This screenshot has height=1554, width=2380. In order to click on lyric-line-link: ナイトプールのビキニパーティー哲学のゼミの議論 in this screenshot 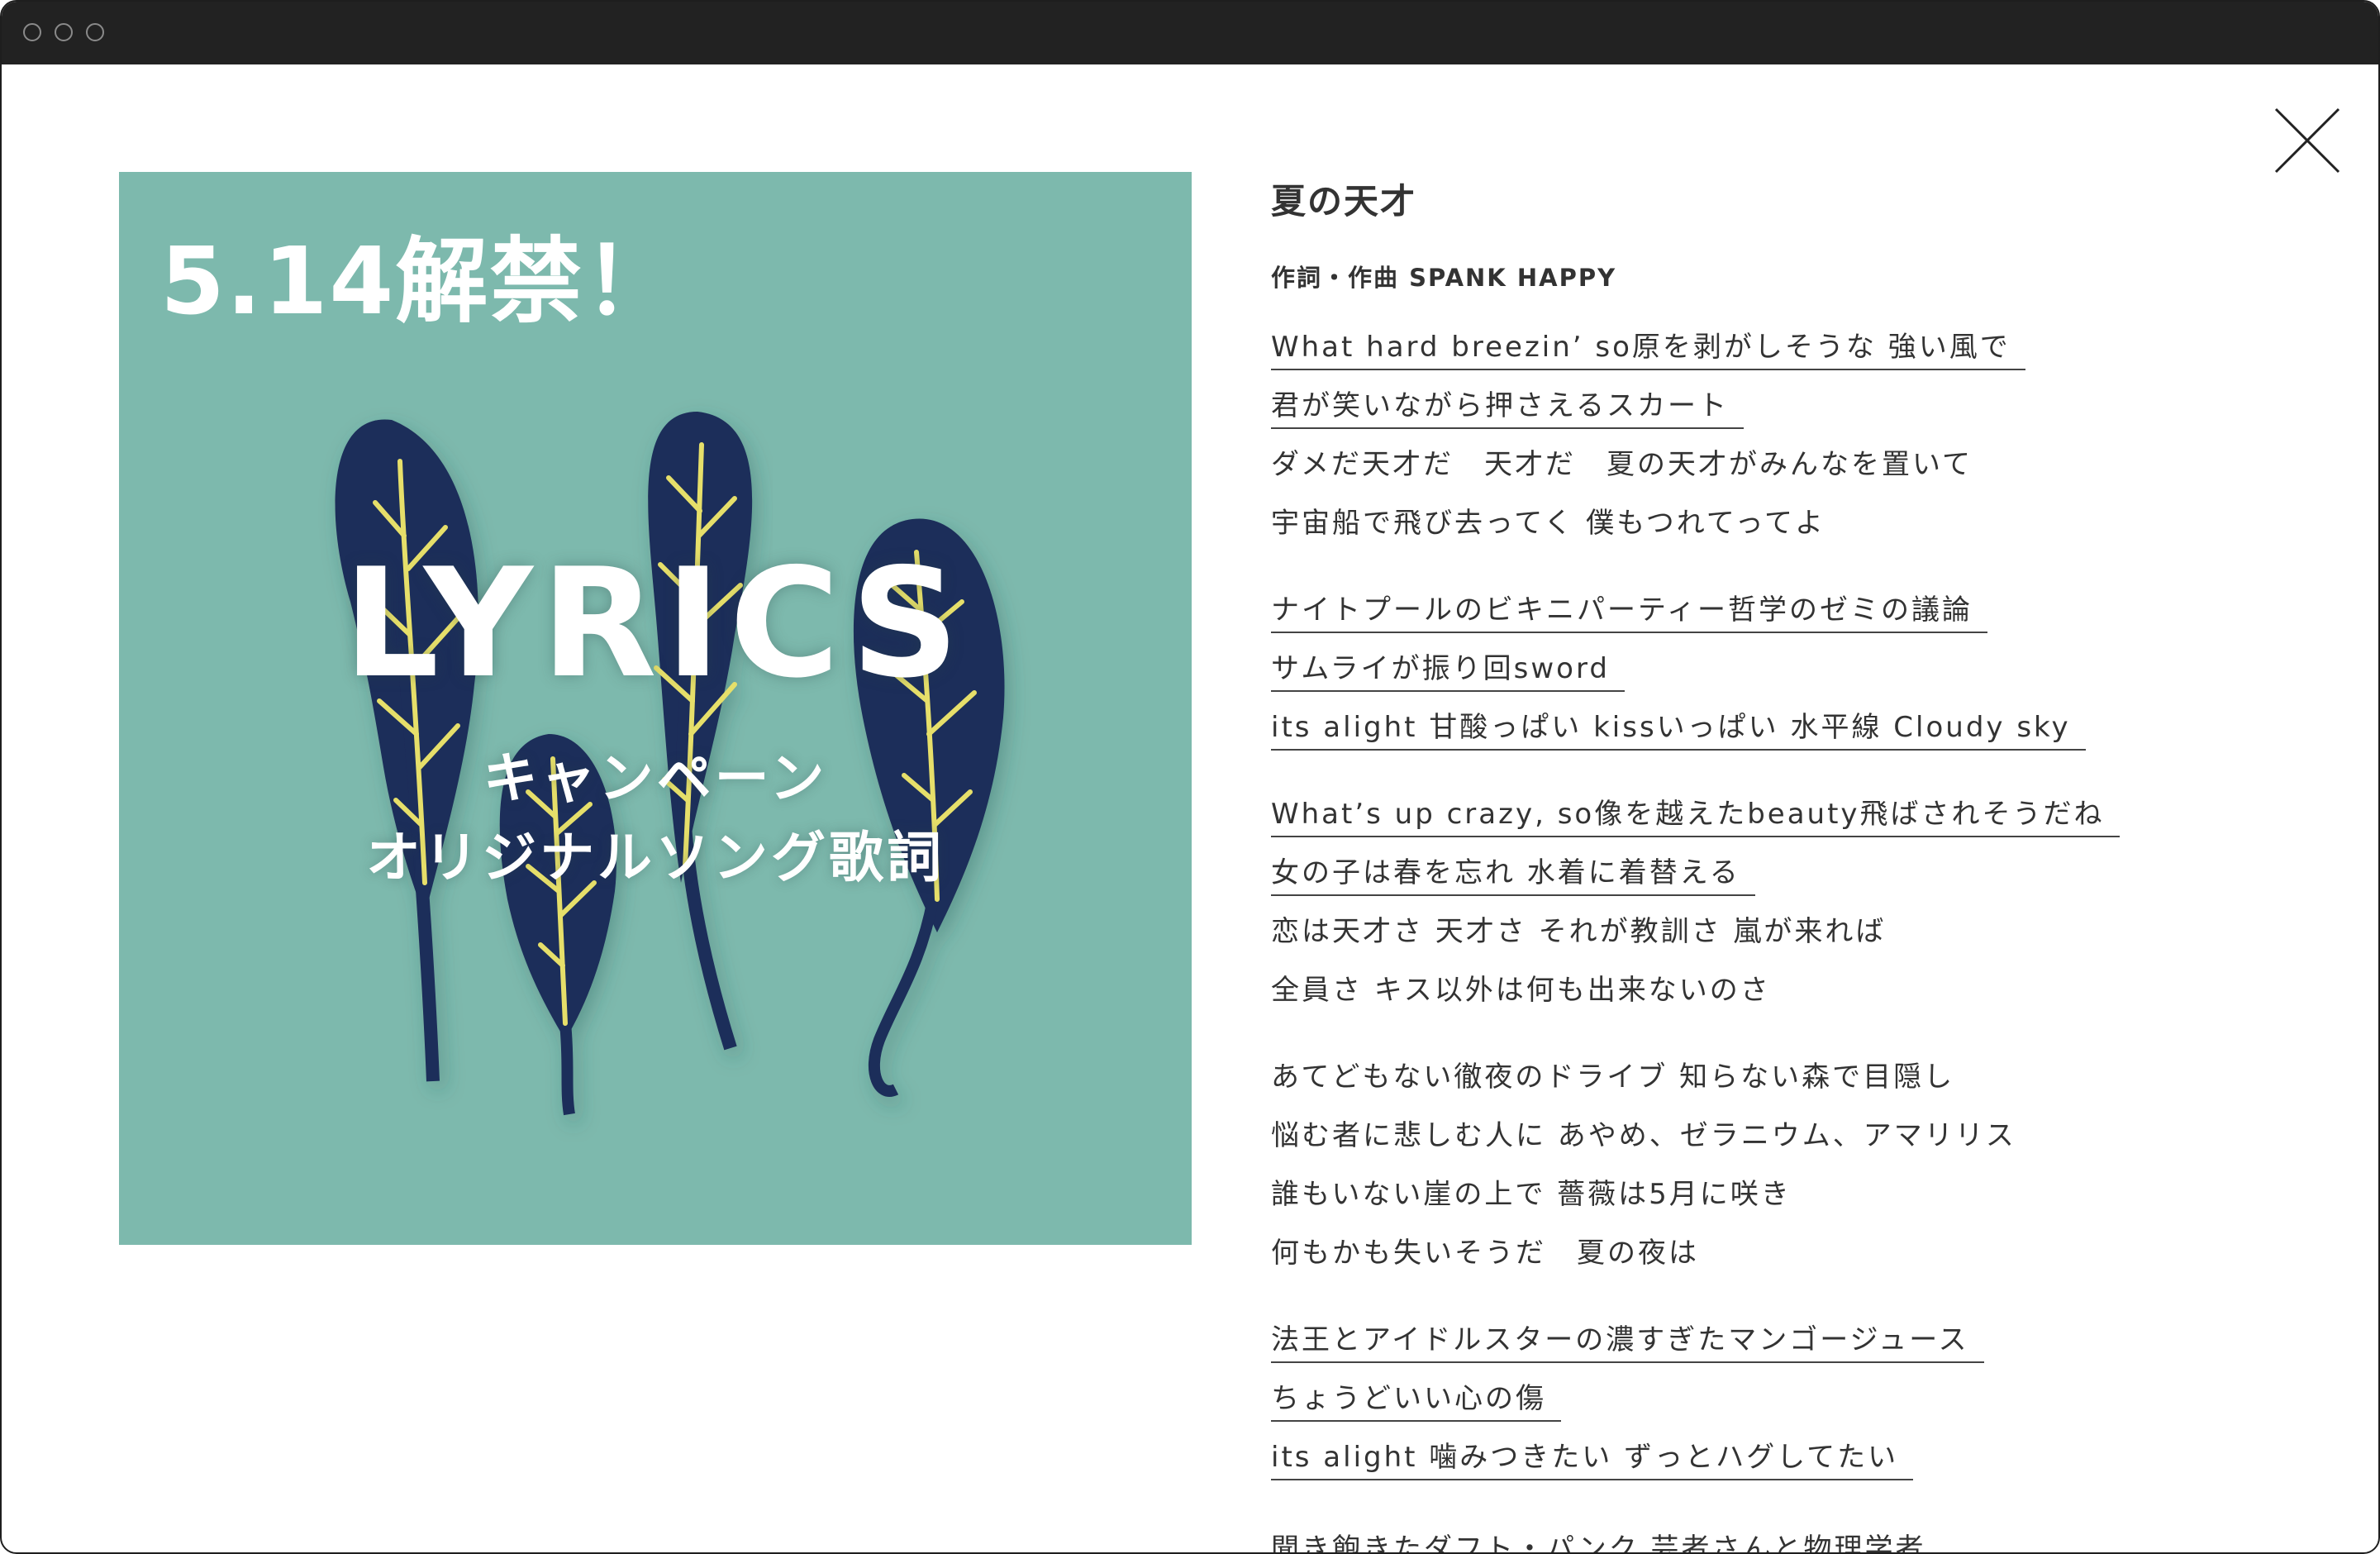, I will do `click(1767, 614)`.